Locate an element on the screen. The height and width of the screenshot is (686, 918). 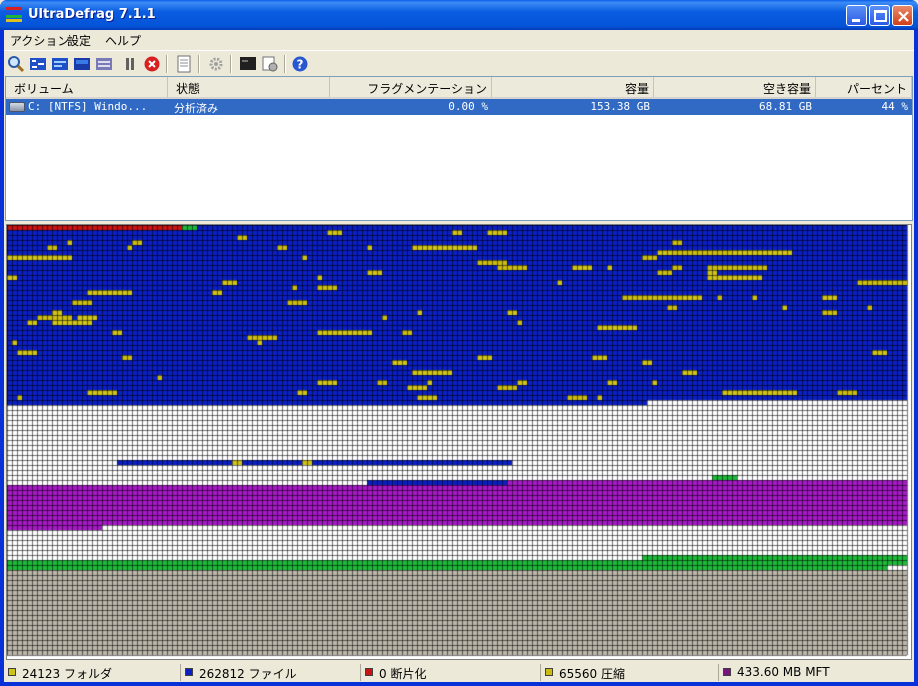
menu-help: ヘルプ is located at coordinates (123, 40).